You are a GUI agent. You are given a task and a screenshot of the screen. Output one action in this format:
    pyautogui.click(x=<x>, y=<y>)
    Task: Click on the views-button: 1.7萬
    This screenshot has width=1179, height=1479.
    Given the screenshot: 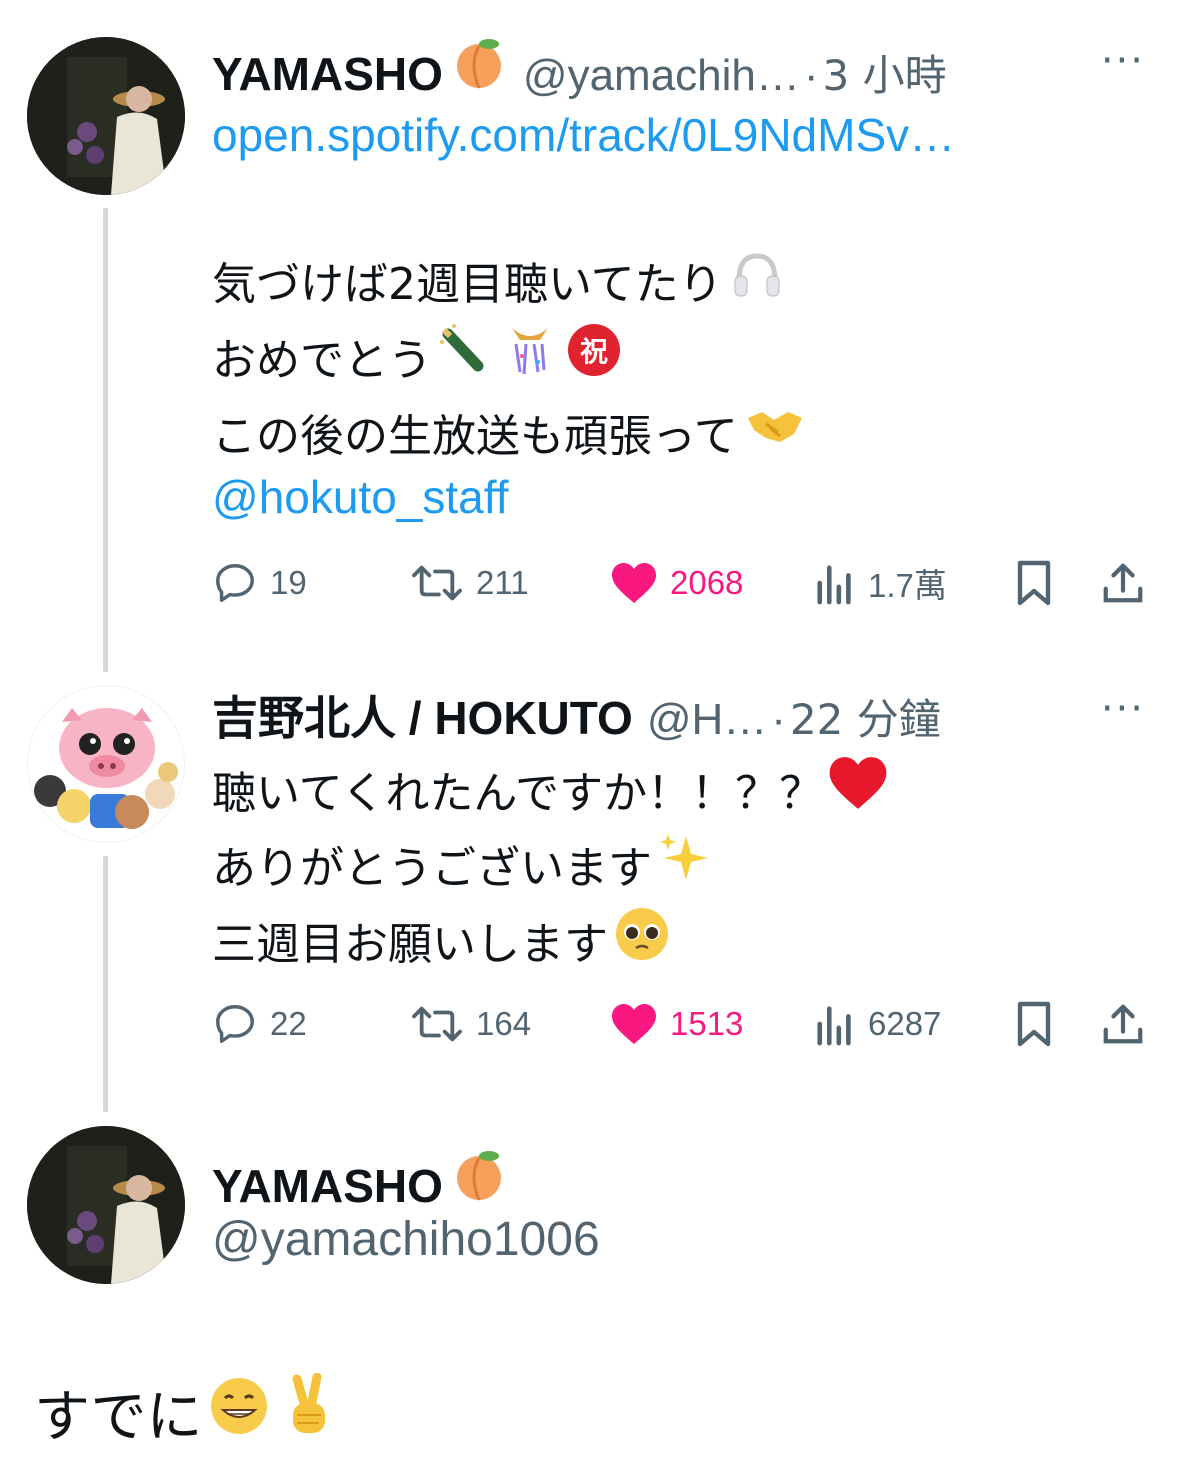 What is the action you would take?
    pyautogui.click(x=880, y=583)
    